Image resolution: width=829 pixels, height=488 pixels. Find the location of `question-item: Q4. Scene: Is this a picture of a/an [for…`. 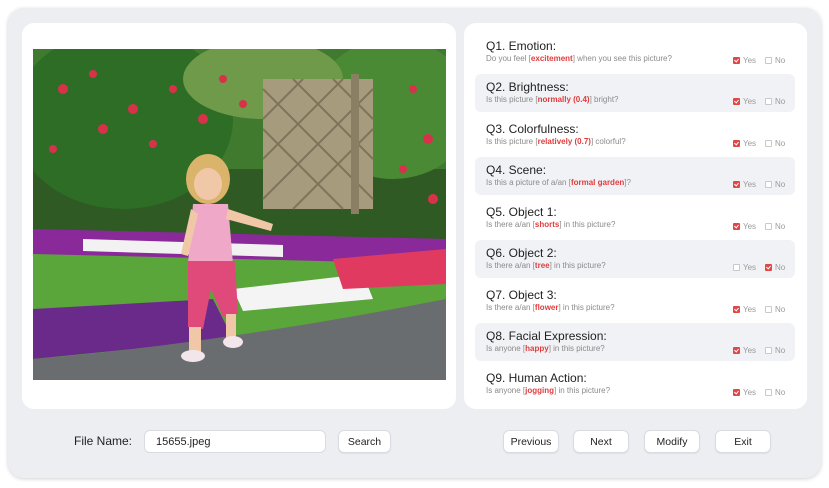

question-item: Q4. Scene: Is this a picture of a/an [for… is located at coordinates (635, 176).